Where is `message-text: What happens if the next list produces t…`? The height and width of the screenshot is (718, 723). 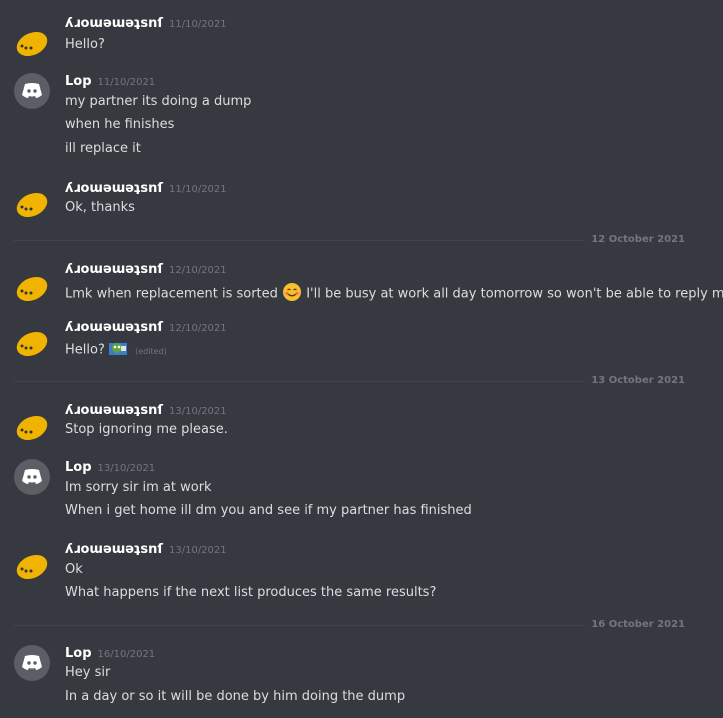
message-text: What happens if the next list produces t… is located at coordinates (251, 592).